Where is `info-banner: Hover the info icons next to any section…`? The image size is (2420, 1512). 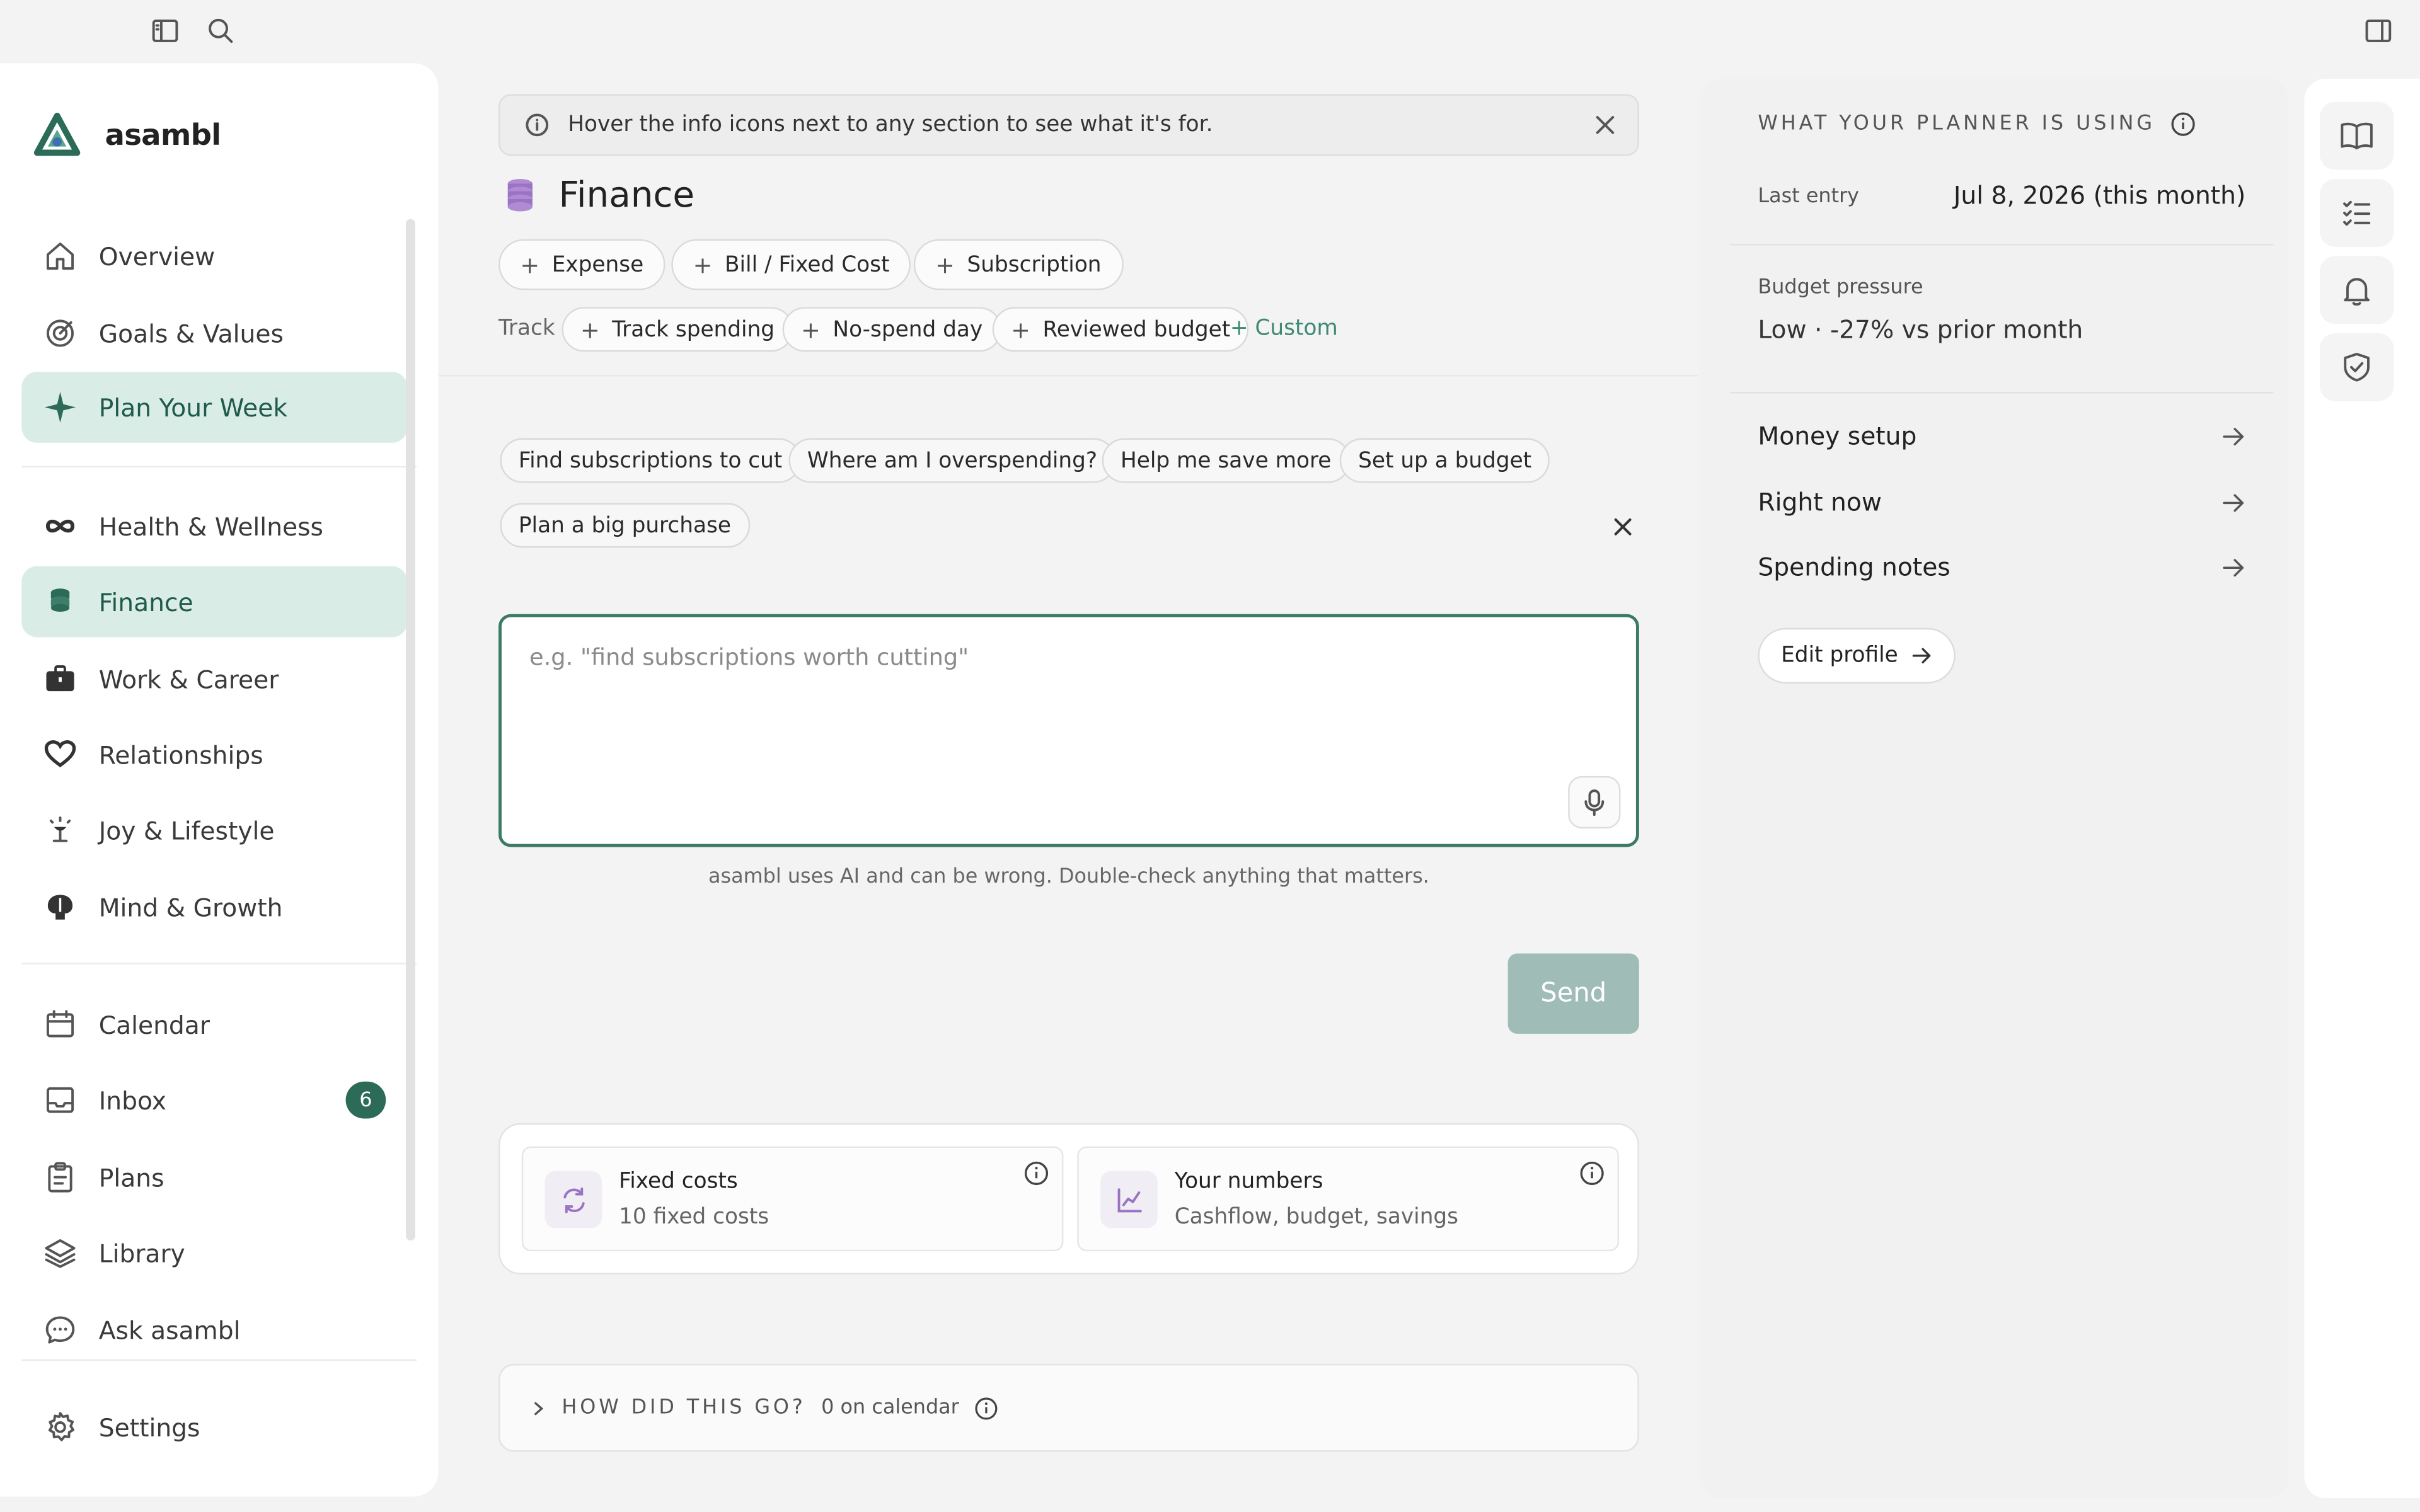 info-banner: Hover the info icons next to any section… is located at coordinates (1069, 125).